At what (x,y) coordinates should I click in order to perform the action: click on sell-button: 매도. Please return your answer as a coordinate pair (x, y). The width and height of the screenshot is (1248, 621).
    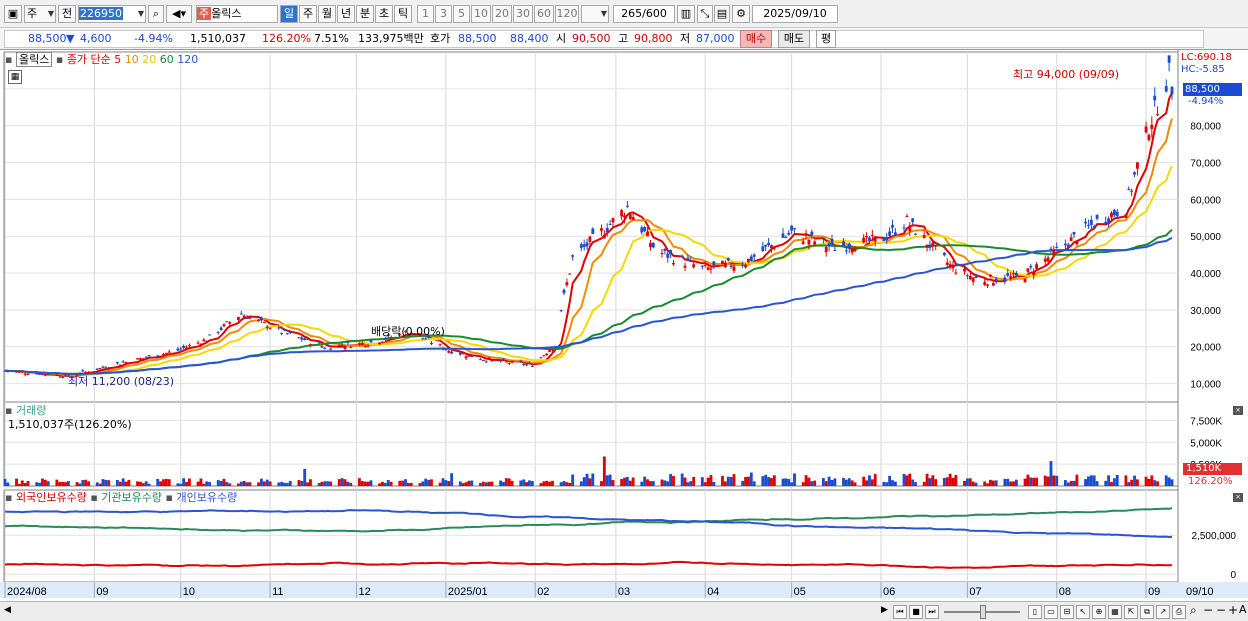
    Looking at the image, I should click on (794, 39).